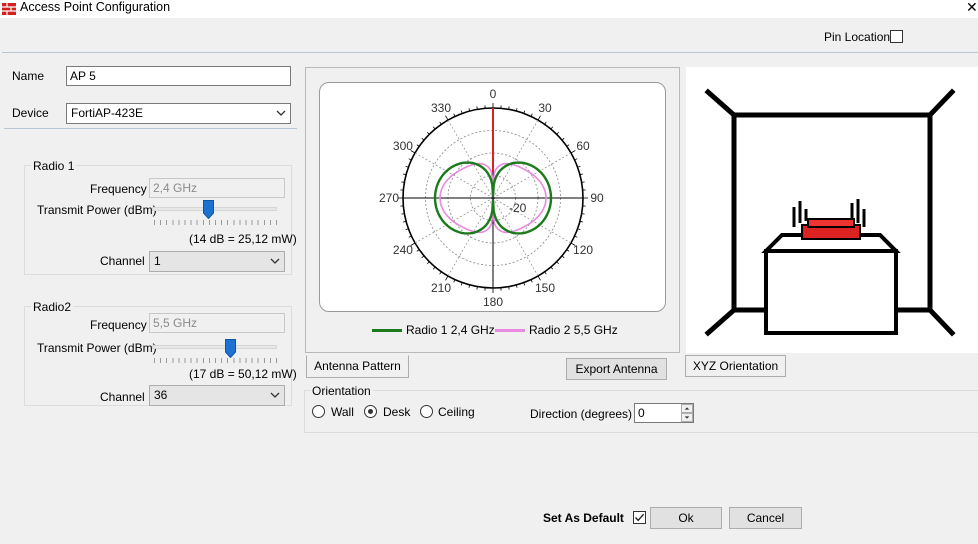 The width and height of the screenshot is (978, 544). I want to click on radio2-frequency-field: 5,5 GHz, so click(217, 323).